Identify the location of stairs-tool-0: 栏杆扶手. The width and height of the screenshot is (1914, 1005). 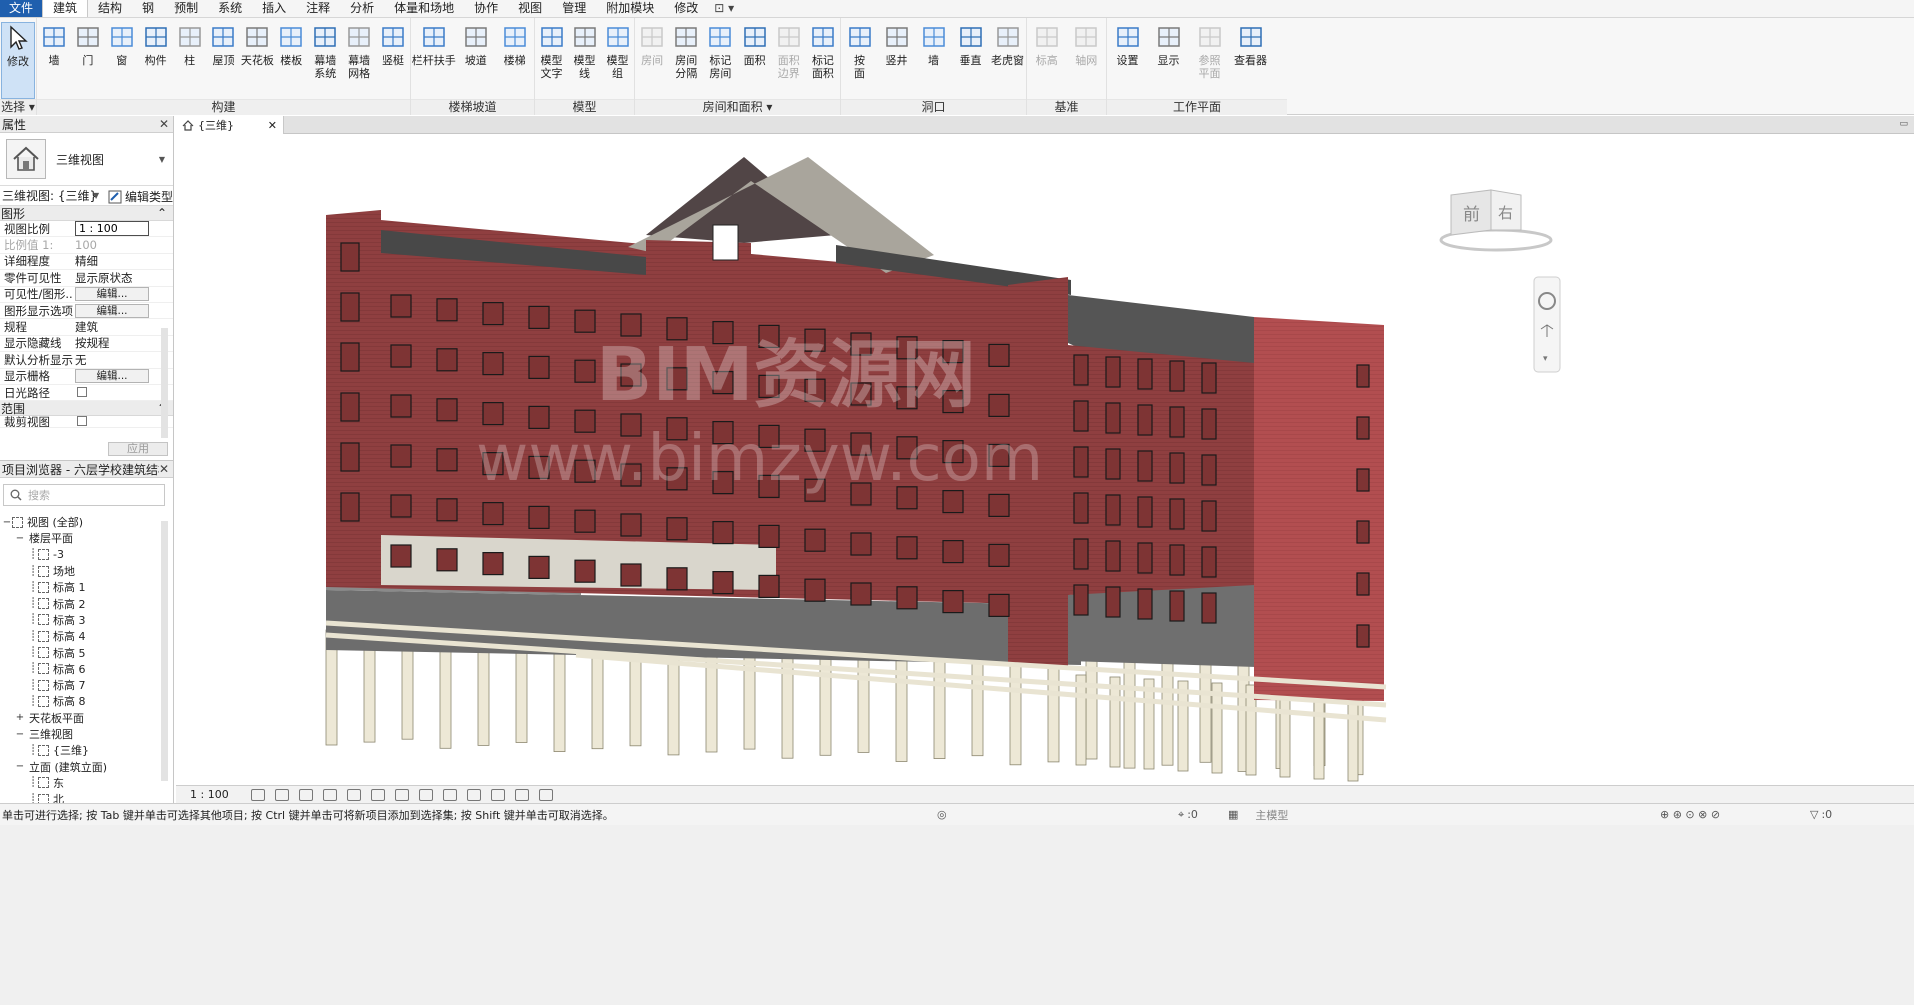
(433, 60).